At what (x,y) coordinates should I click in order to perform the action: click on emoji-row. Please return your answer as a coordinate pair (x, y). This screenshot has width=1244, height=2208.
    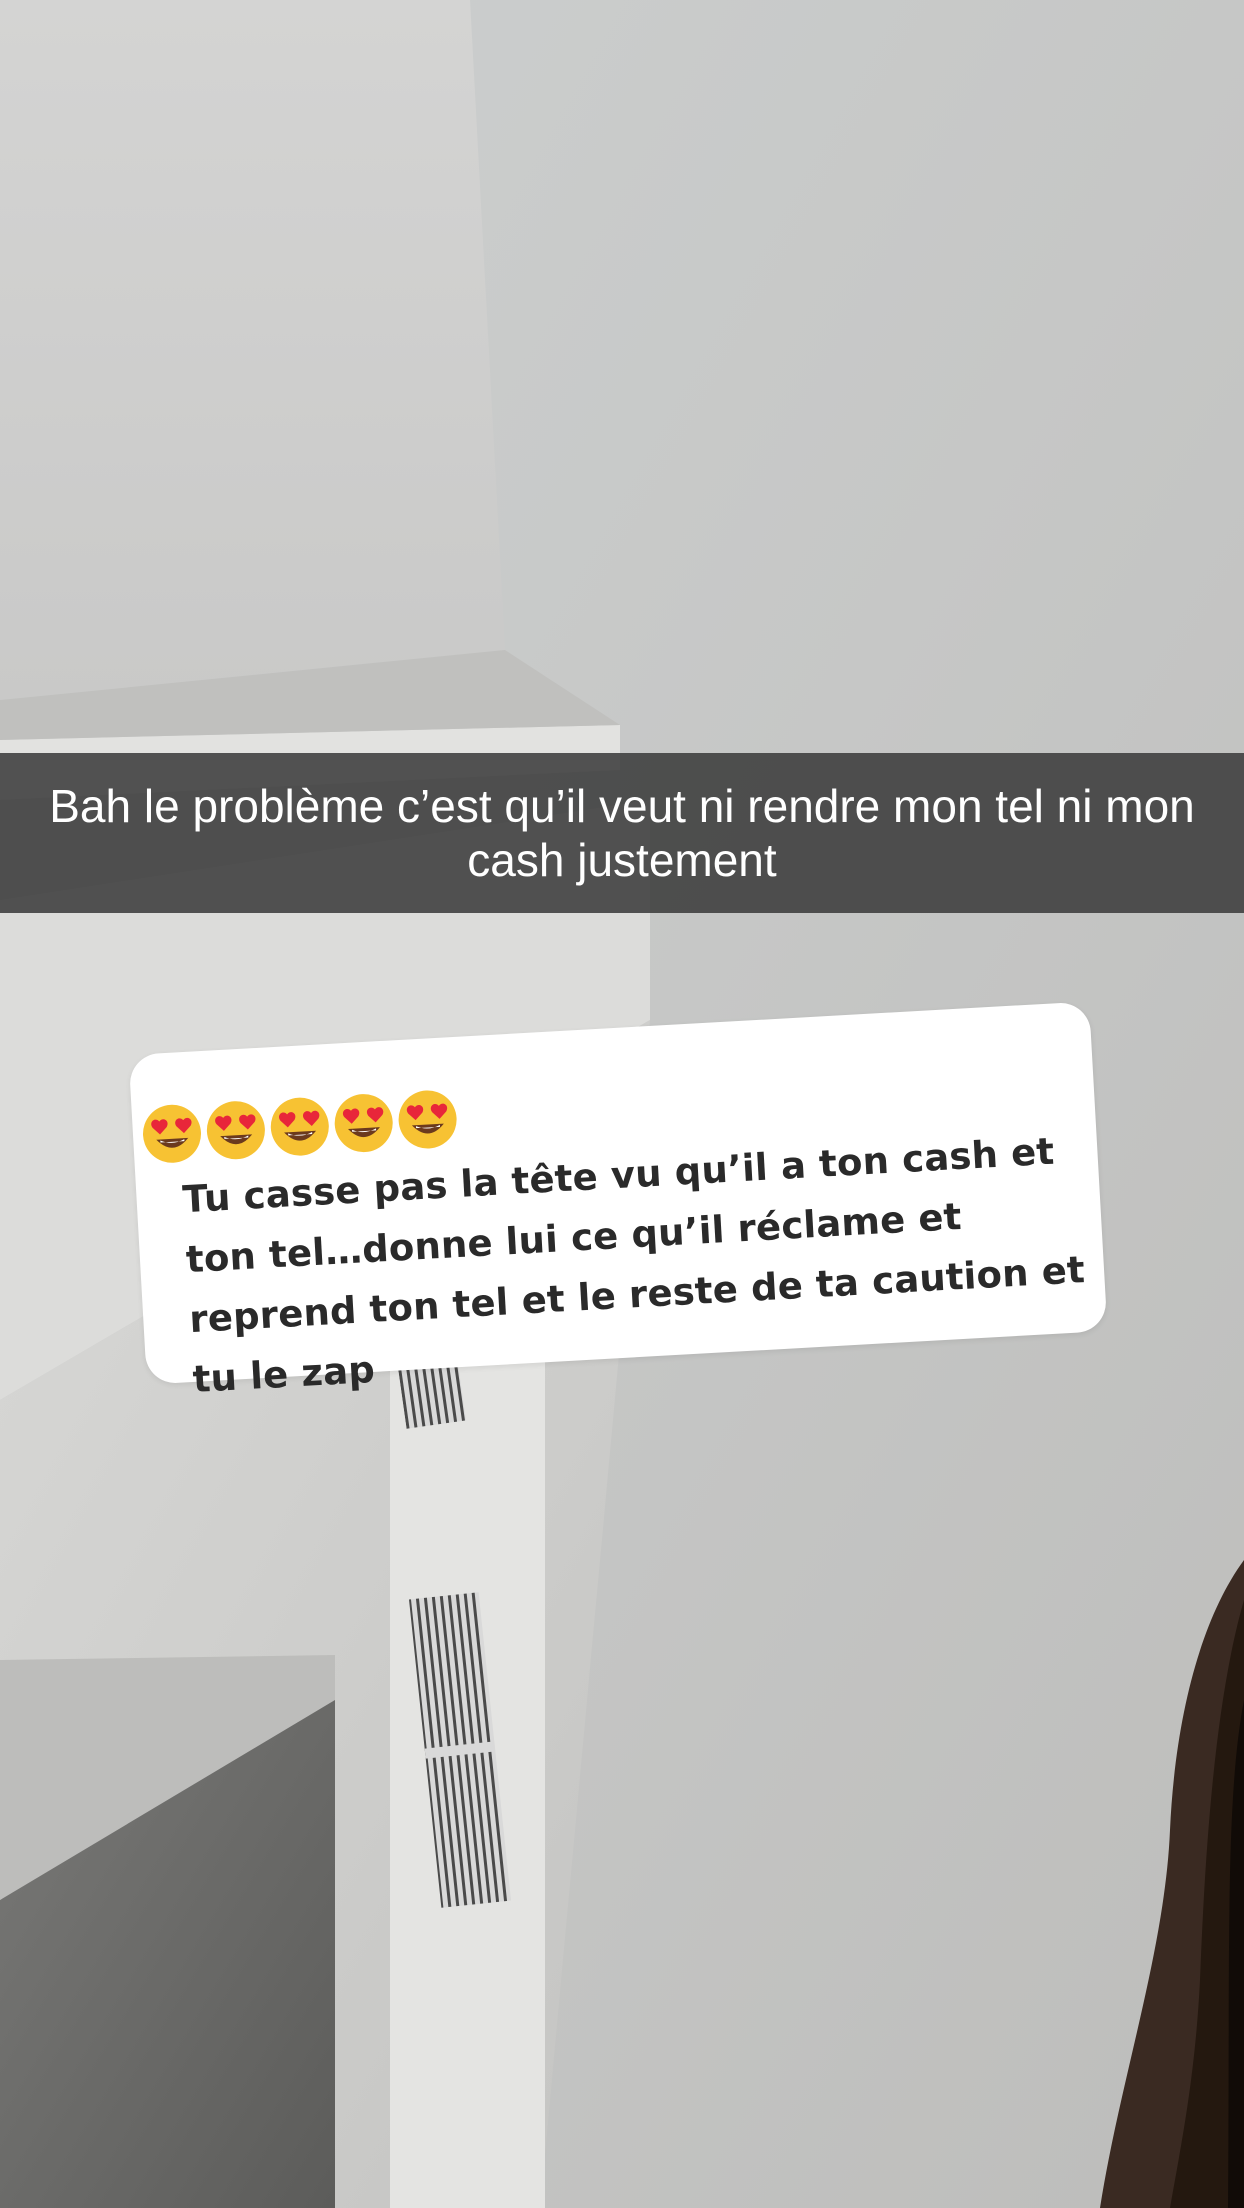
    Looking at the image, I should click on (300, 1127).